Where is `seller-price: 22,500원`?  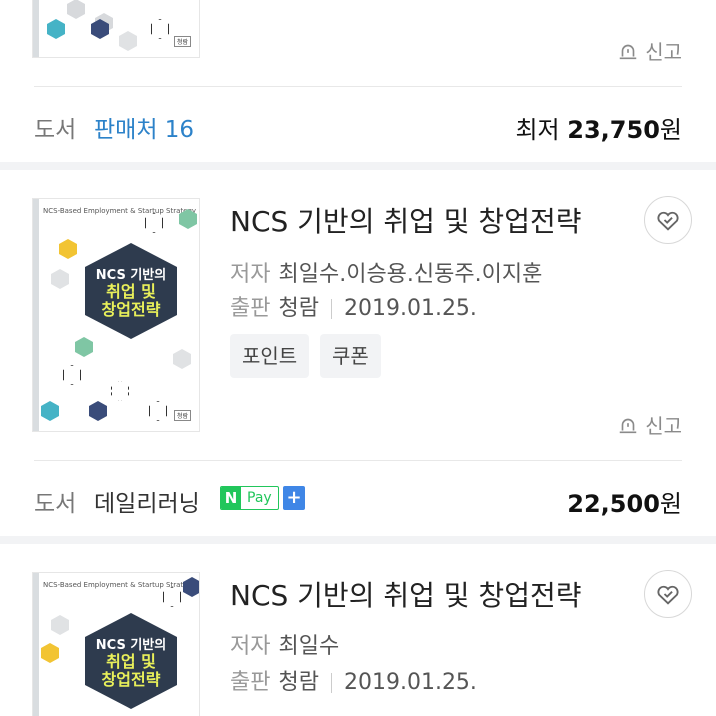 seller-price: 22,500원 is located at coordinates (624, 501).